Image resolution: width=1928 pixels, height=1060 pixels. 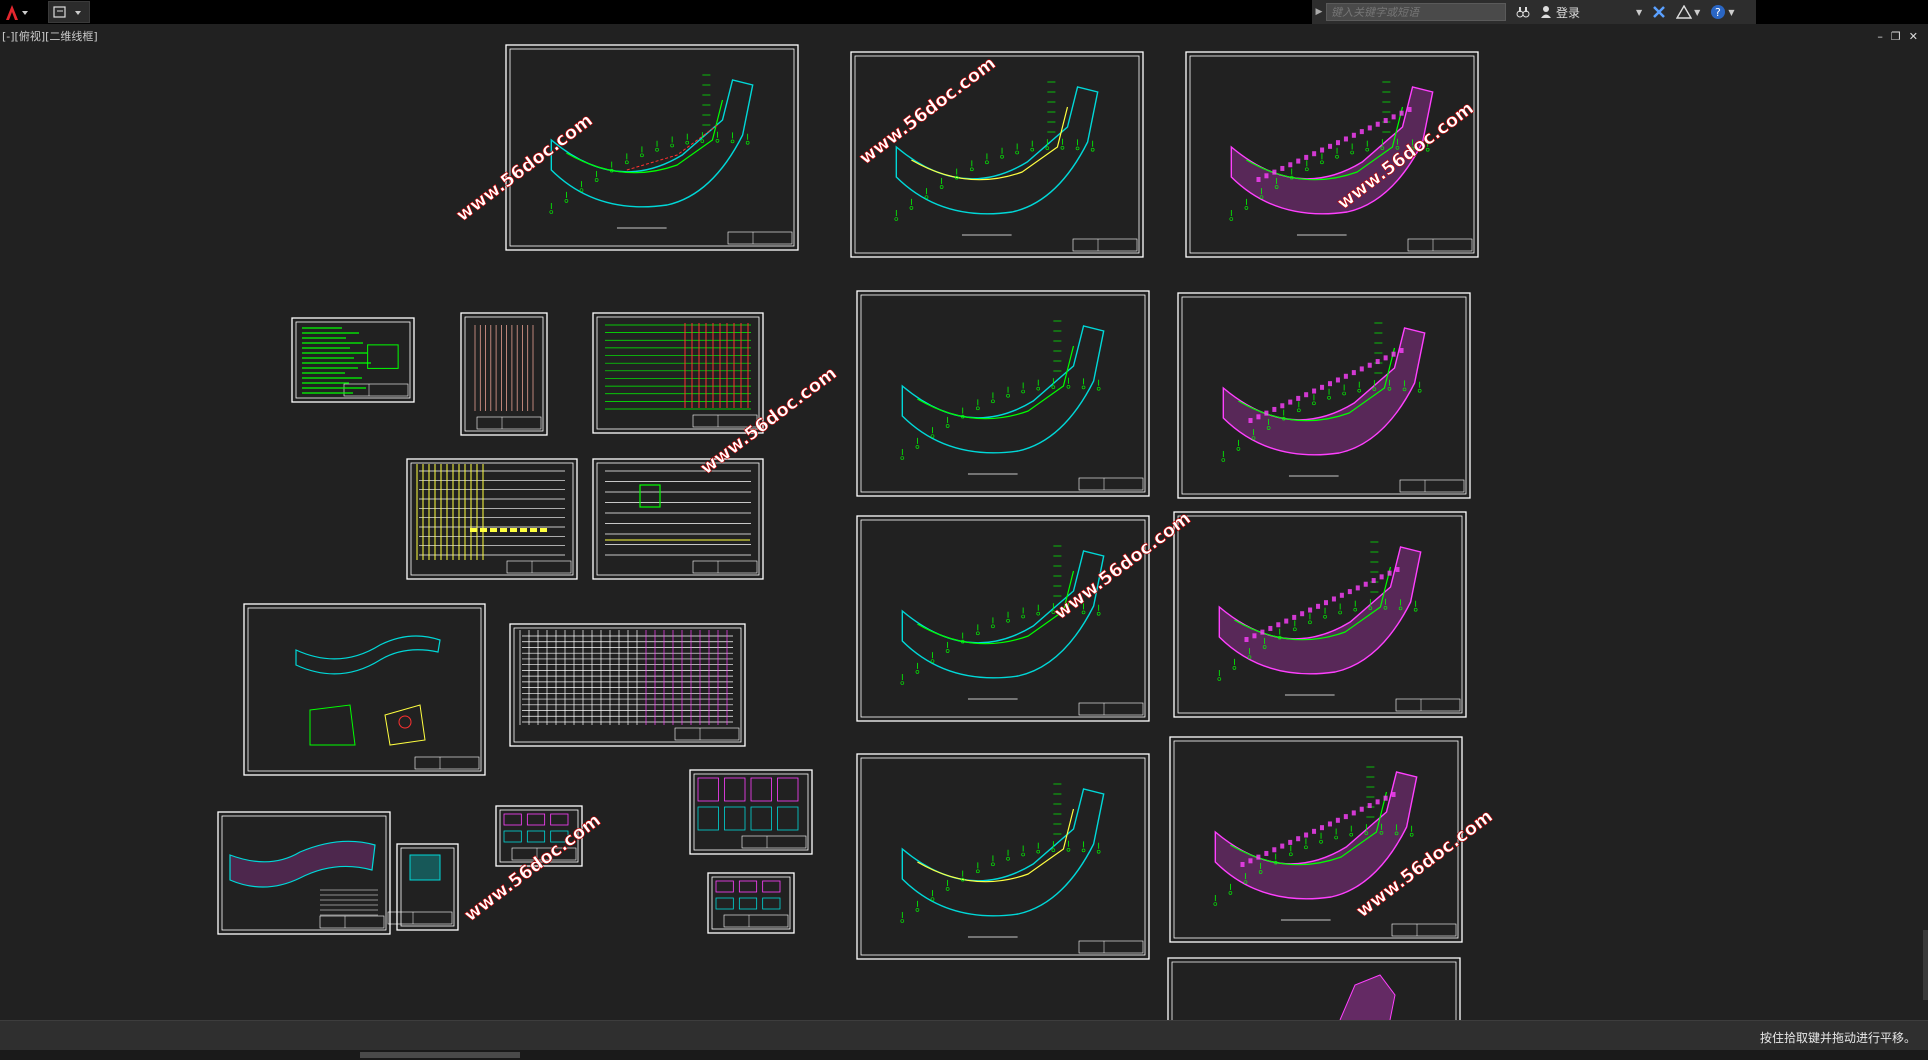 I want to click on sheet-roof-plans, so click(x=364, y=689).